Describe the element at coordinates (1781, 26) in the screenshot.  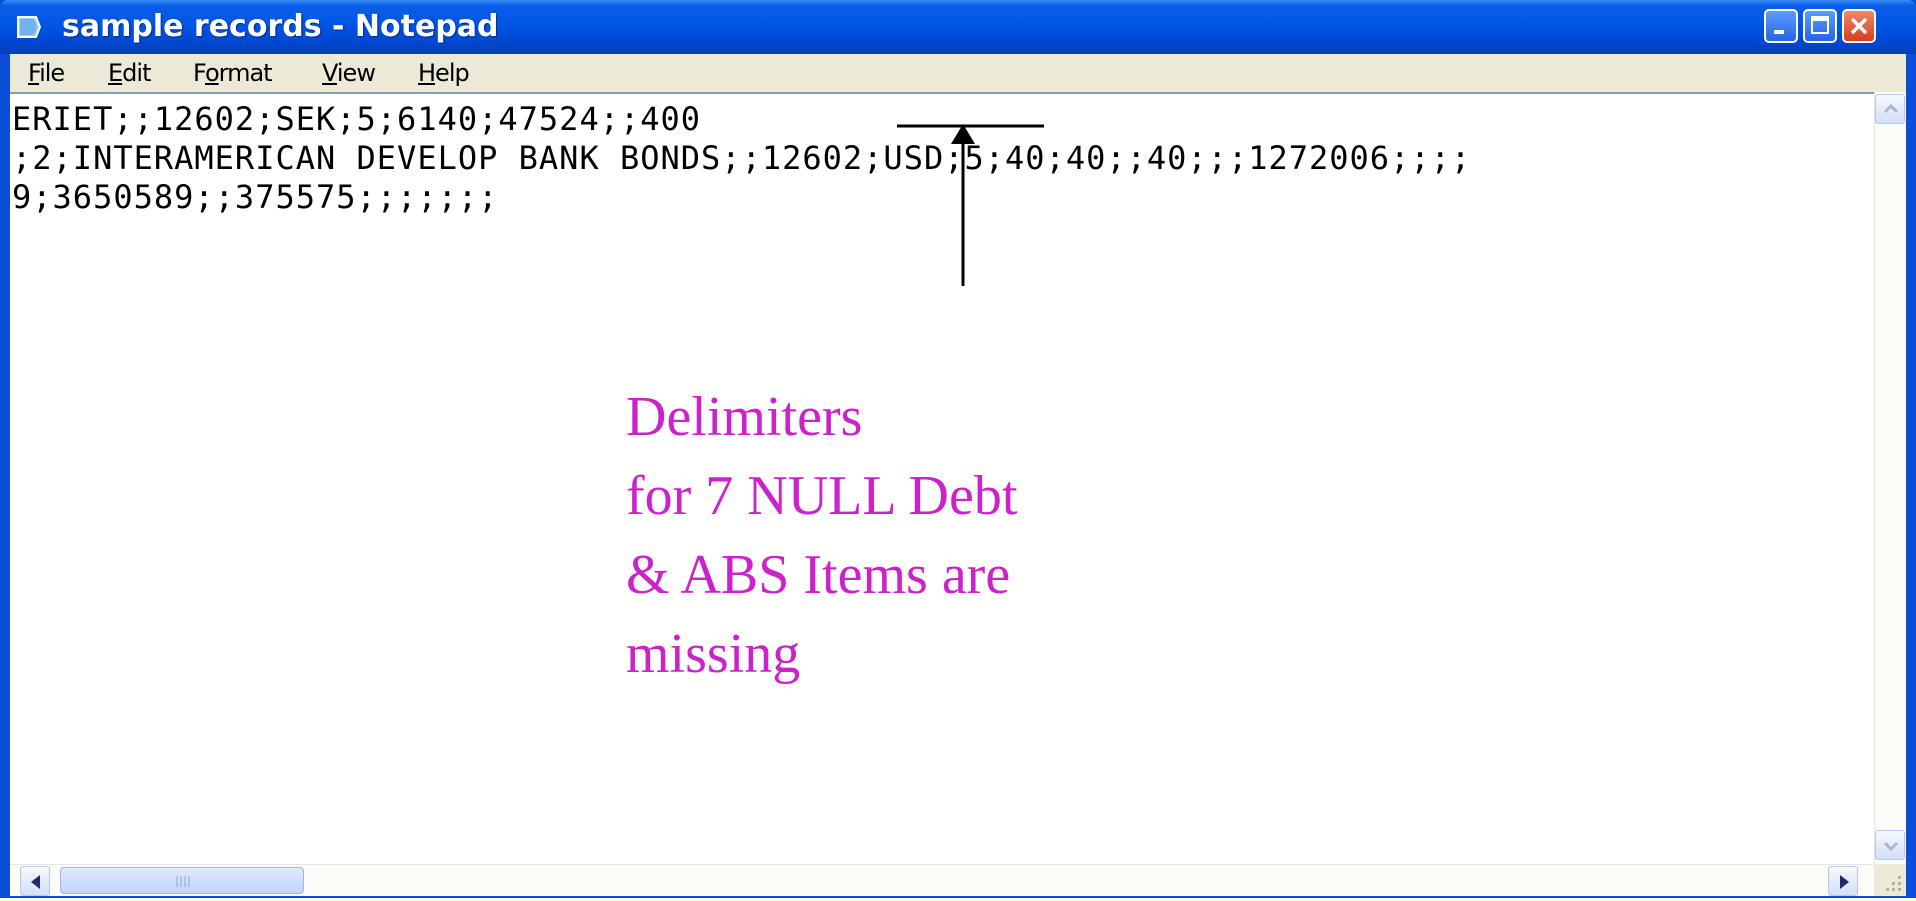
I see `minimize-button` at that location.